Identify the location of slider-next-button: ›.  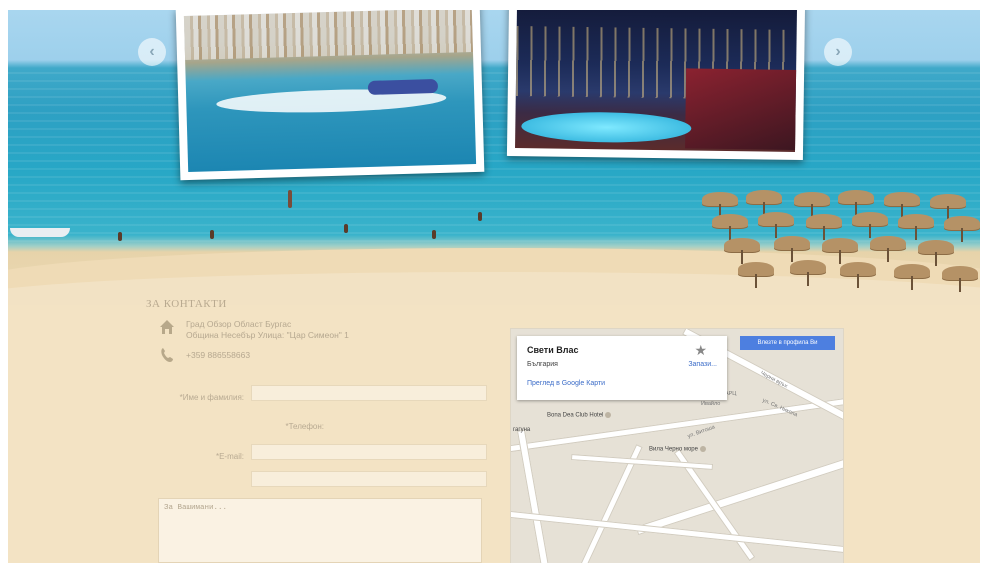
(838, 52).